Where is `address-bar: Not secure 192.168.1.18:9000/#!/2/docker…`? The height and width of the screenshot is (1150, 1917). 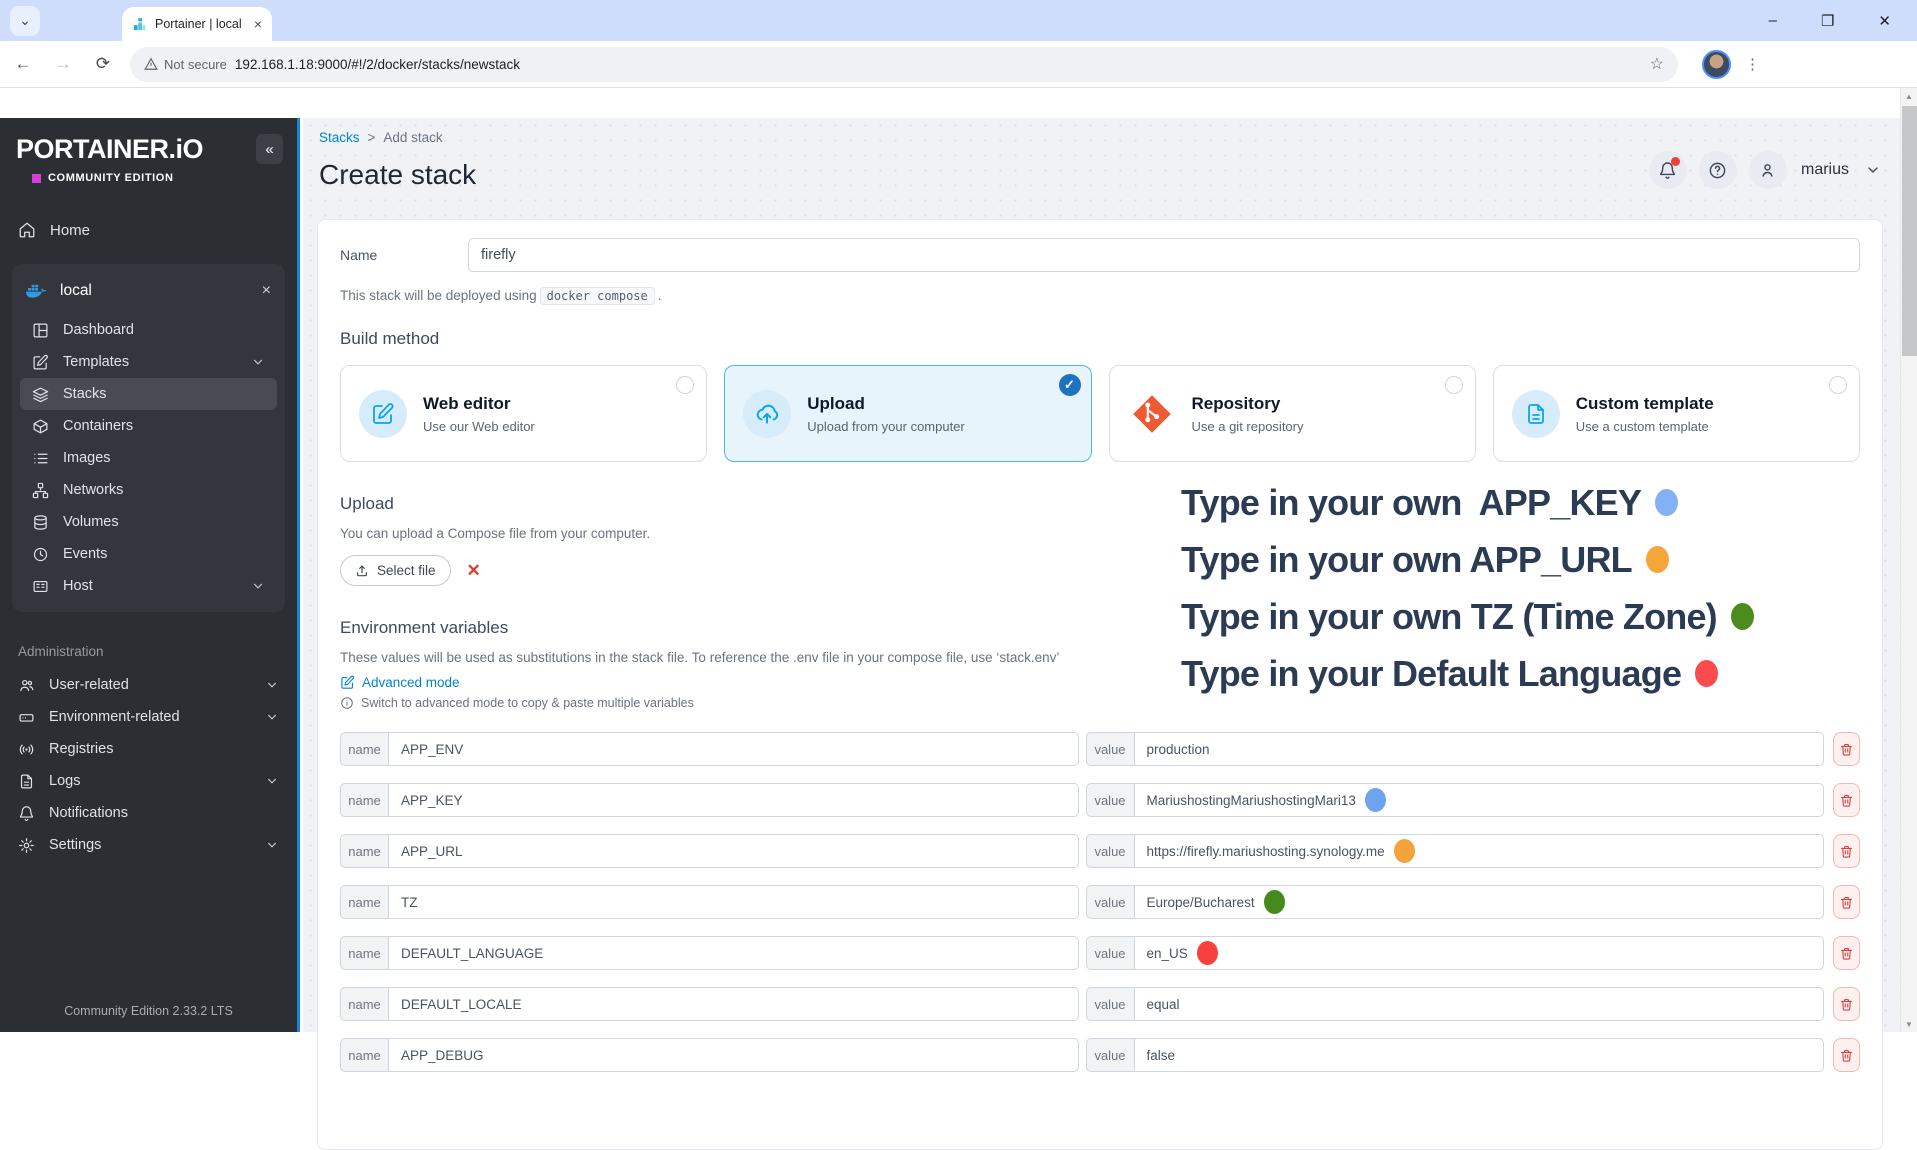 address-bar: Not secure 192.168.1.18:9000/#!/2/docker… is located at coordinates (904, 64).